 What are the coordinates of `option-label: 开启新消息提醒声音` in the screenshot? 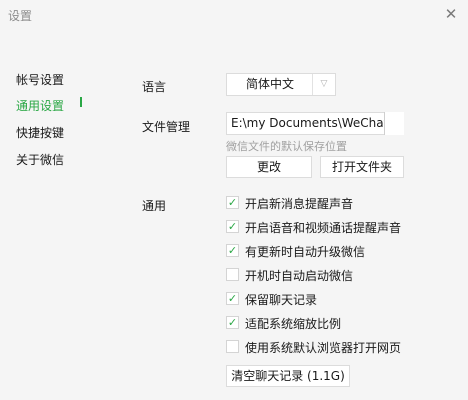 It's located at (299, 204).